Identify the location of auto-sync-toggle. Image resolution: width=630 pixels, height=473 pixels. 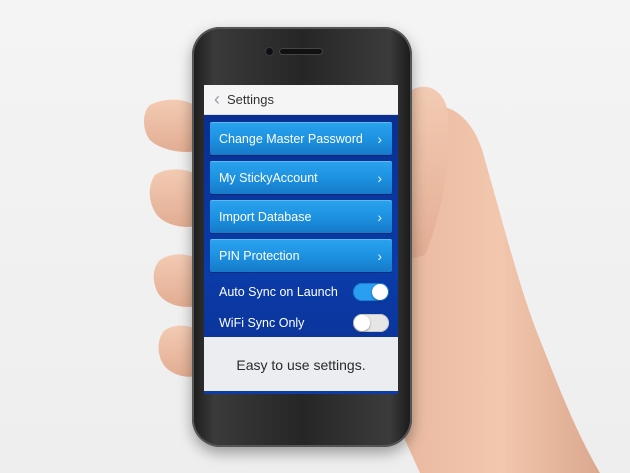
(371, 292).